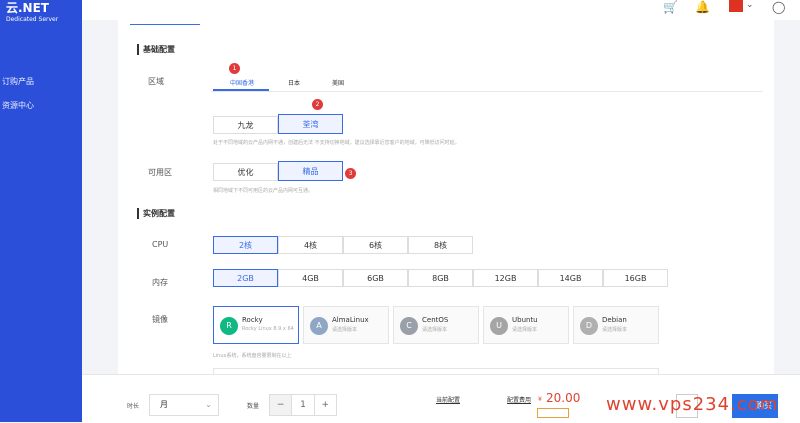 This screenshot has width=800, height=423. I want to click on memory-16gb-button: 16GB, so click(635, 278).